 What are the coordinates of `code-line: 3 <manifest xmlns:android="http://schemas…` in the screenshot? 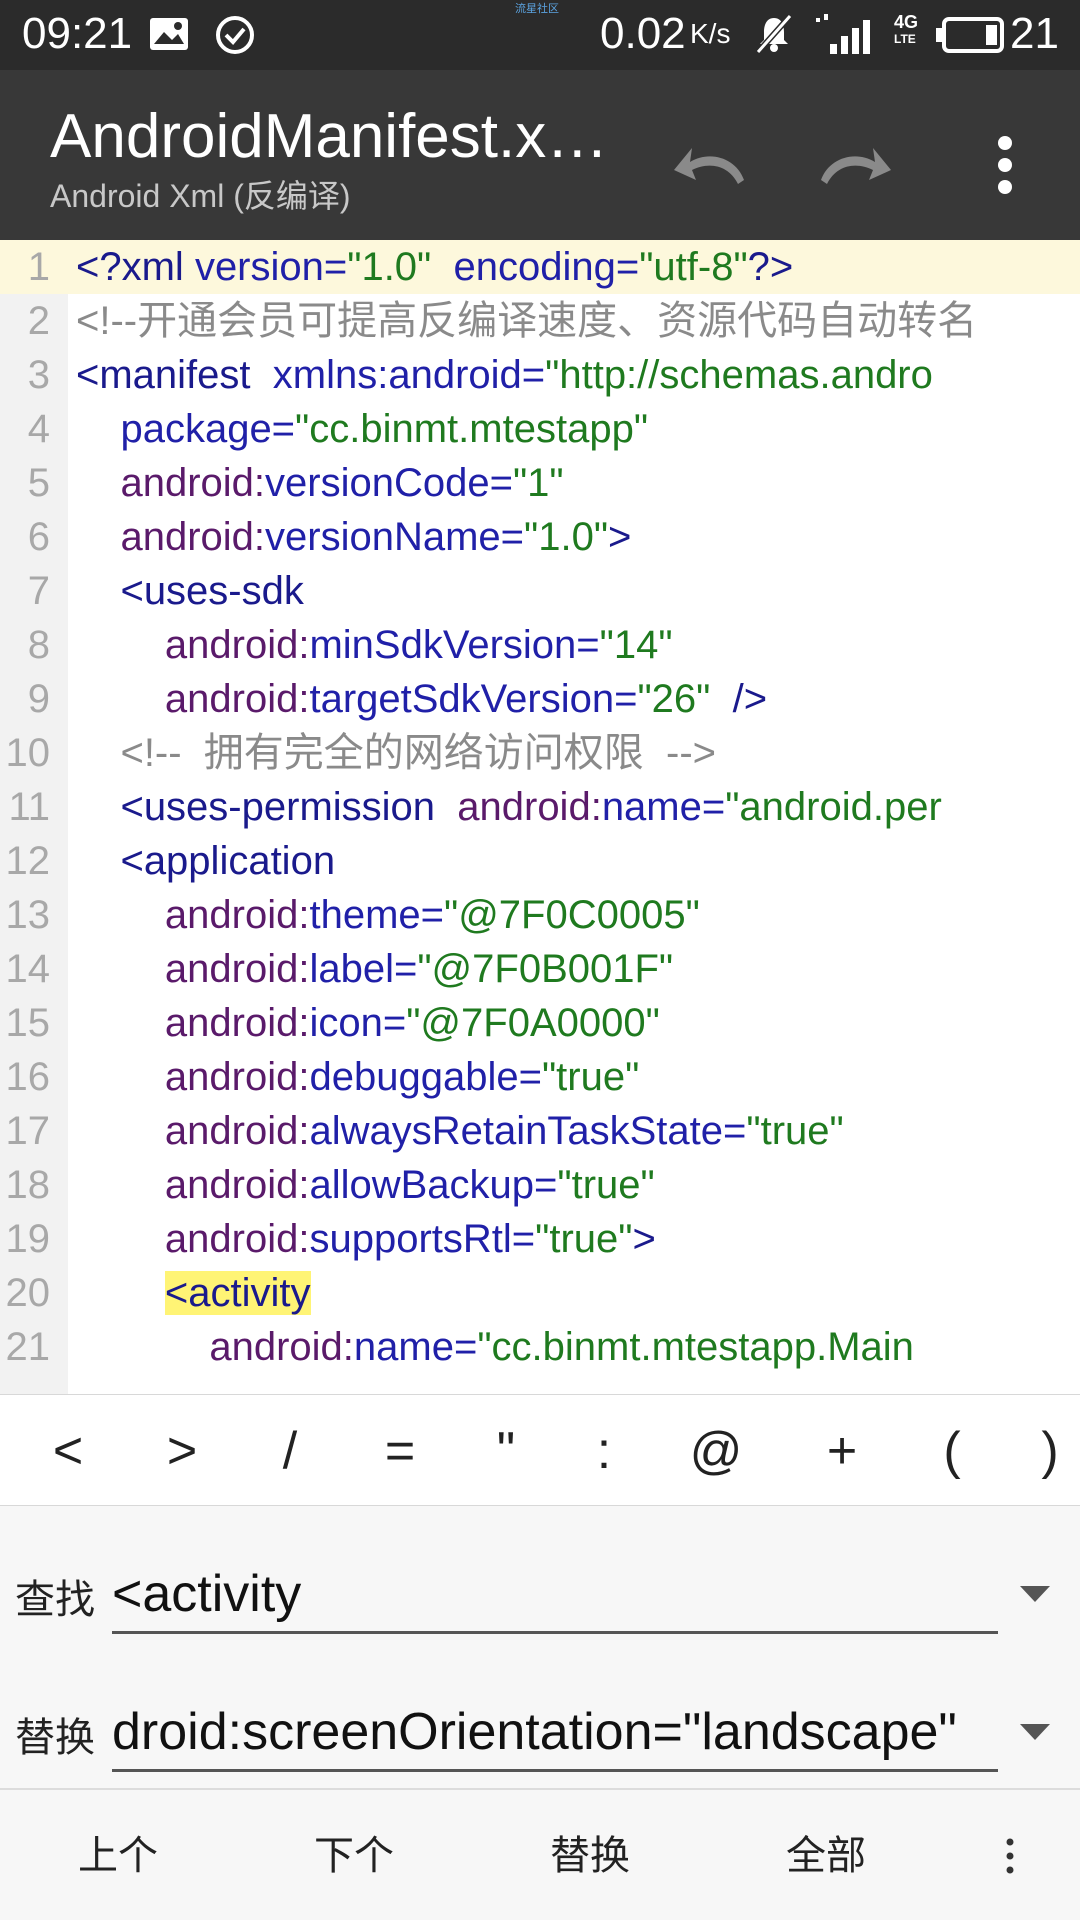 It's located at (540, 375).